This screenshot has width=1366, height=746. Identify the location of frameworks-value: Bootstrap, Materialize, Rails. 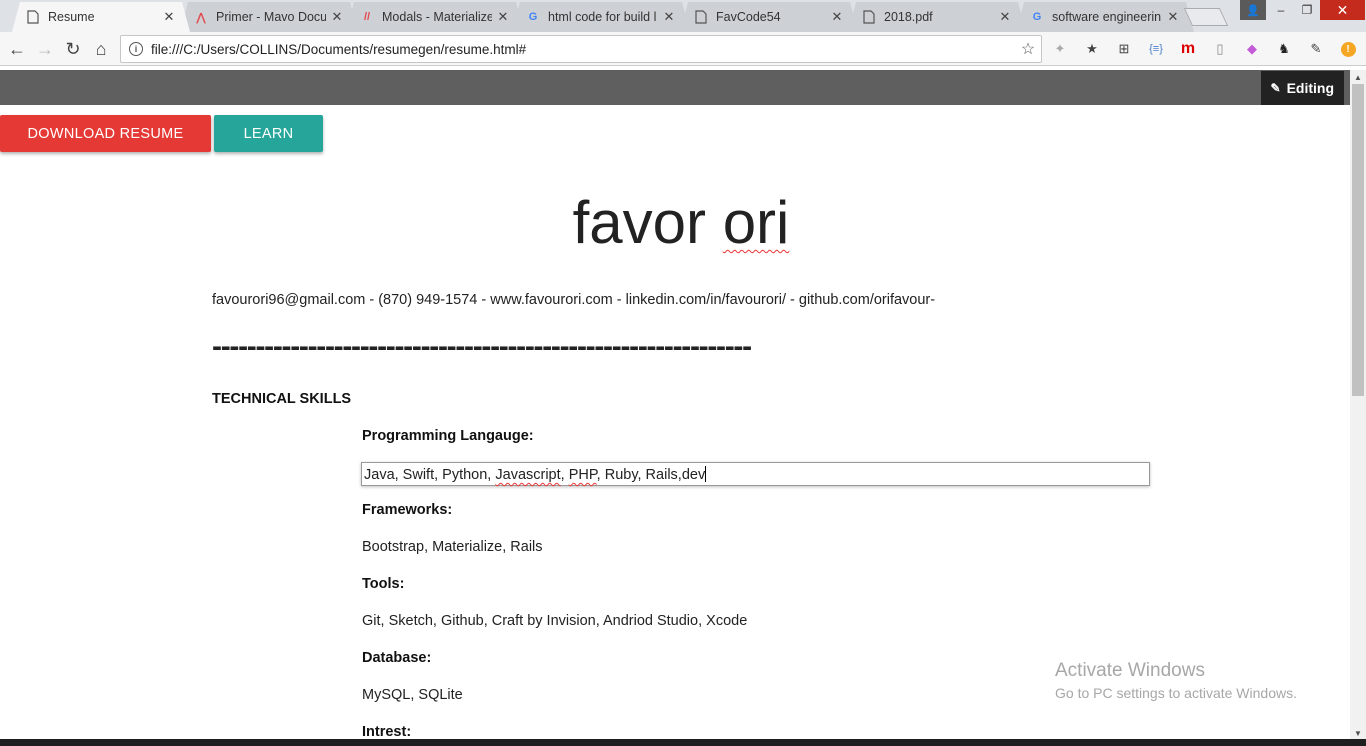
(452, 547).